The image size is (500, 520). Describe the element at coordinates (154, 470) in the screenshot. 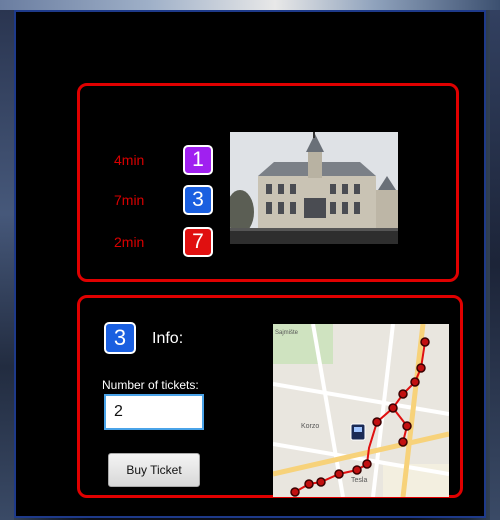

I see `buy-ticket-button: Buy Ticket` at that location.